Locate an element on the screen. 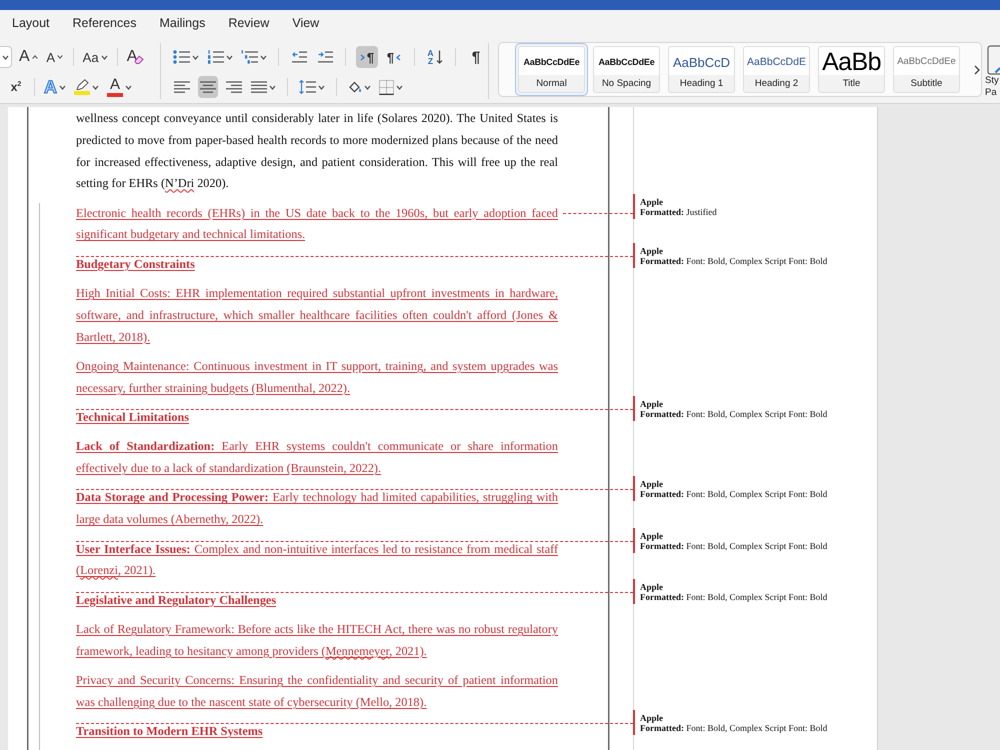 This screenshot has width=1000, height=750. align-center-icon is located at coordinates (208, 87).